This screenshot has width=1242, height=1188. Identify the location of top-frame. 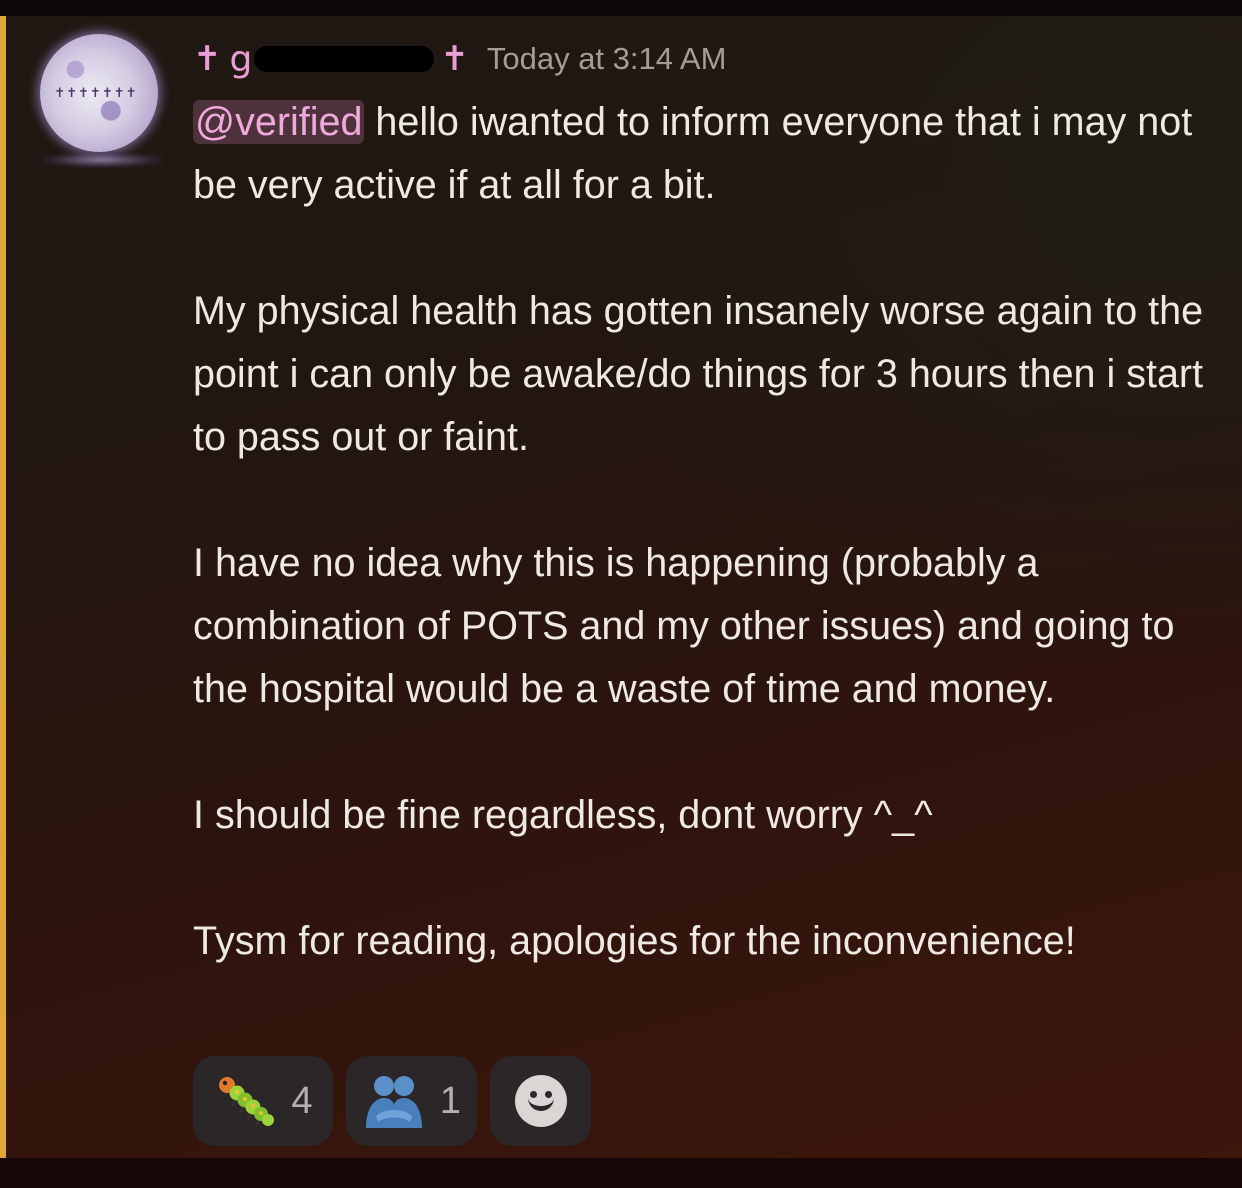
(621, 8).